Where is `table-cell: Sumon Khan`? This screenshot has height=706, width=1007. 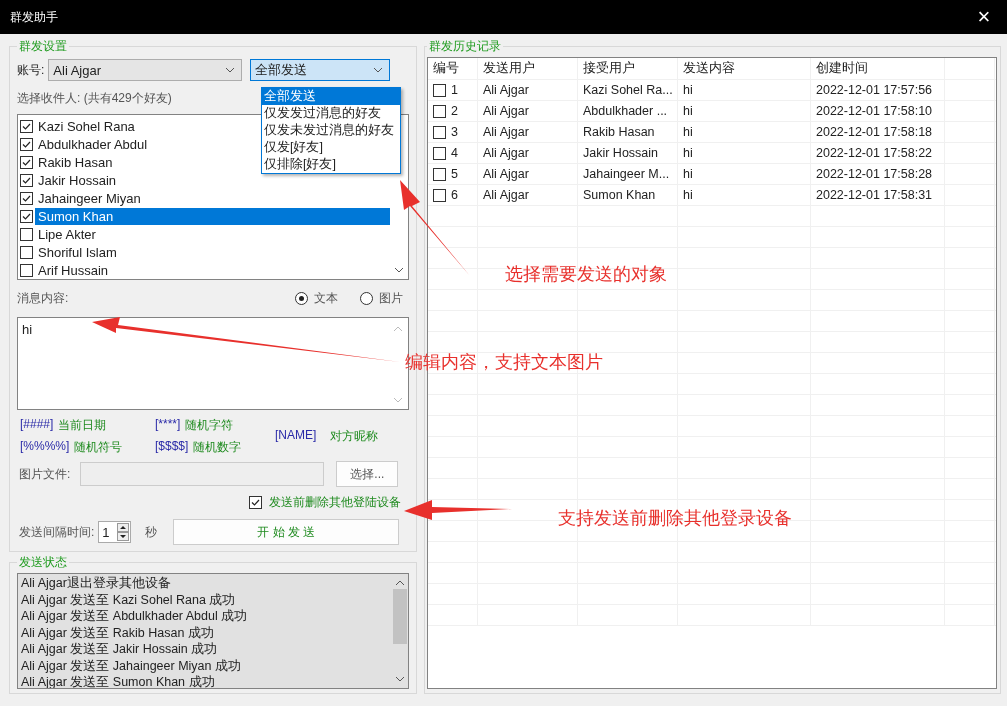 table-cell: Sumon Khan is located at coordinates (619, 195).